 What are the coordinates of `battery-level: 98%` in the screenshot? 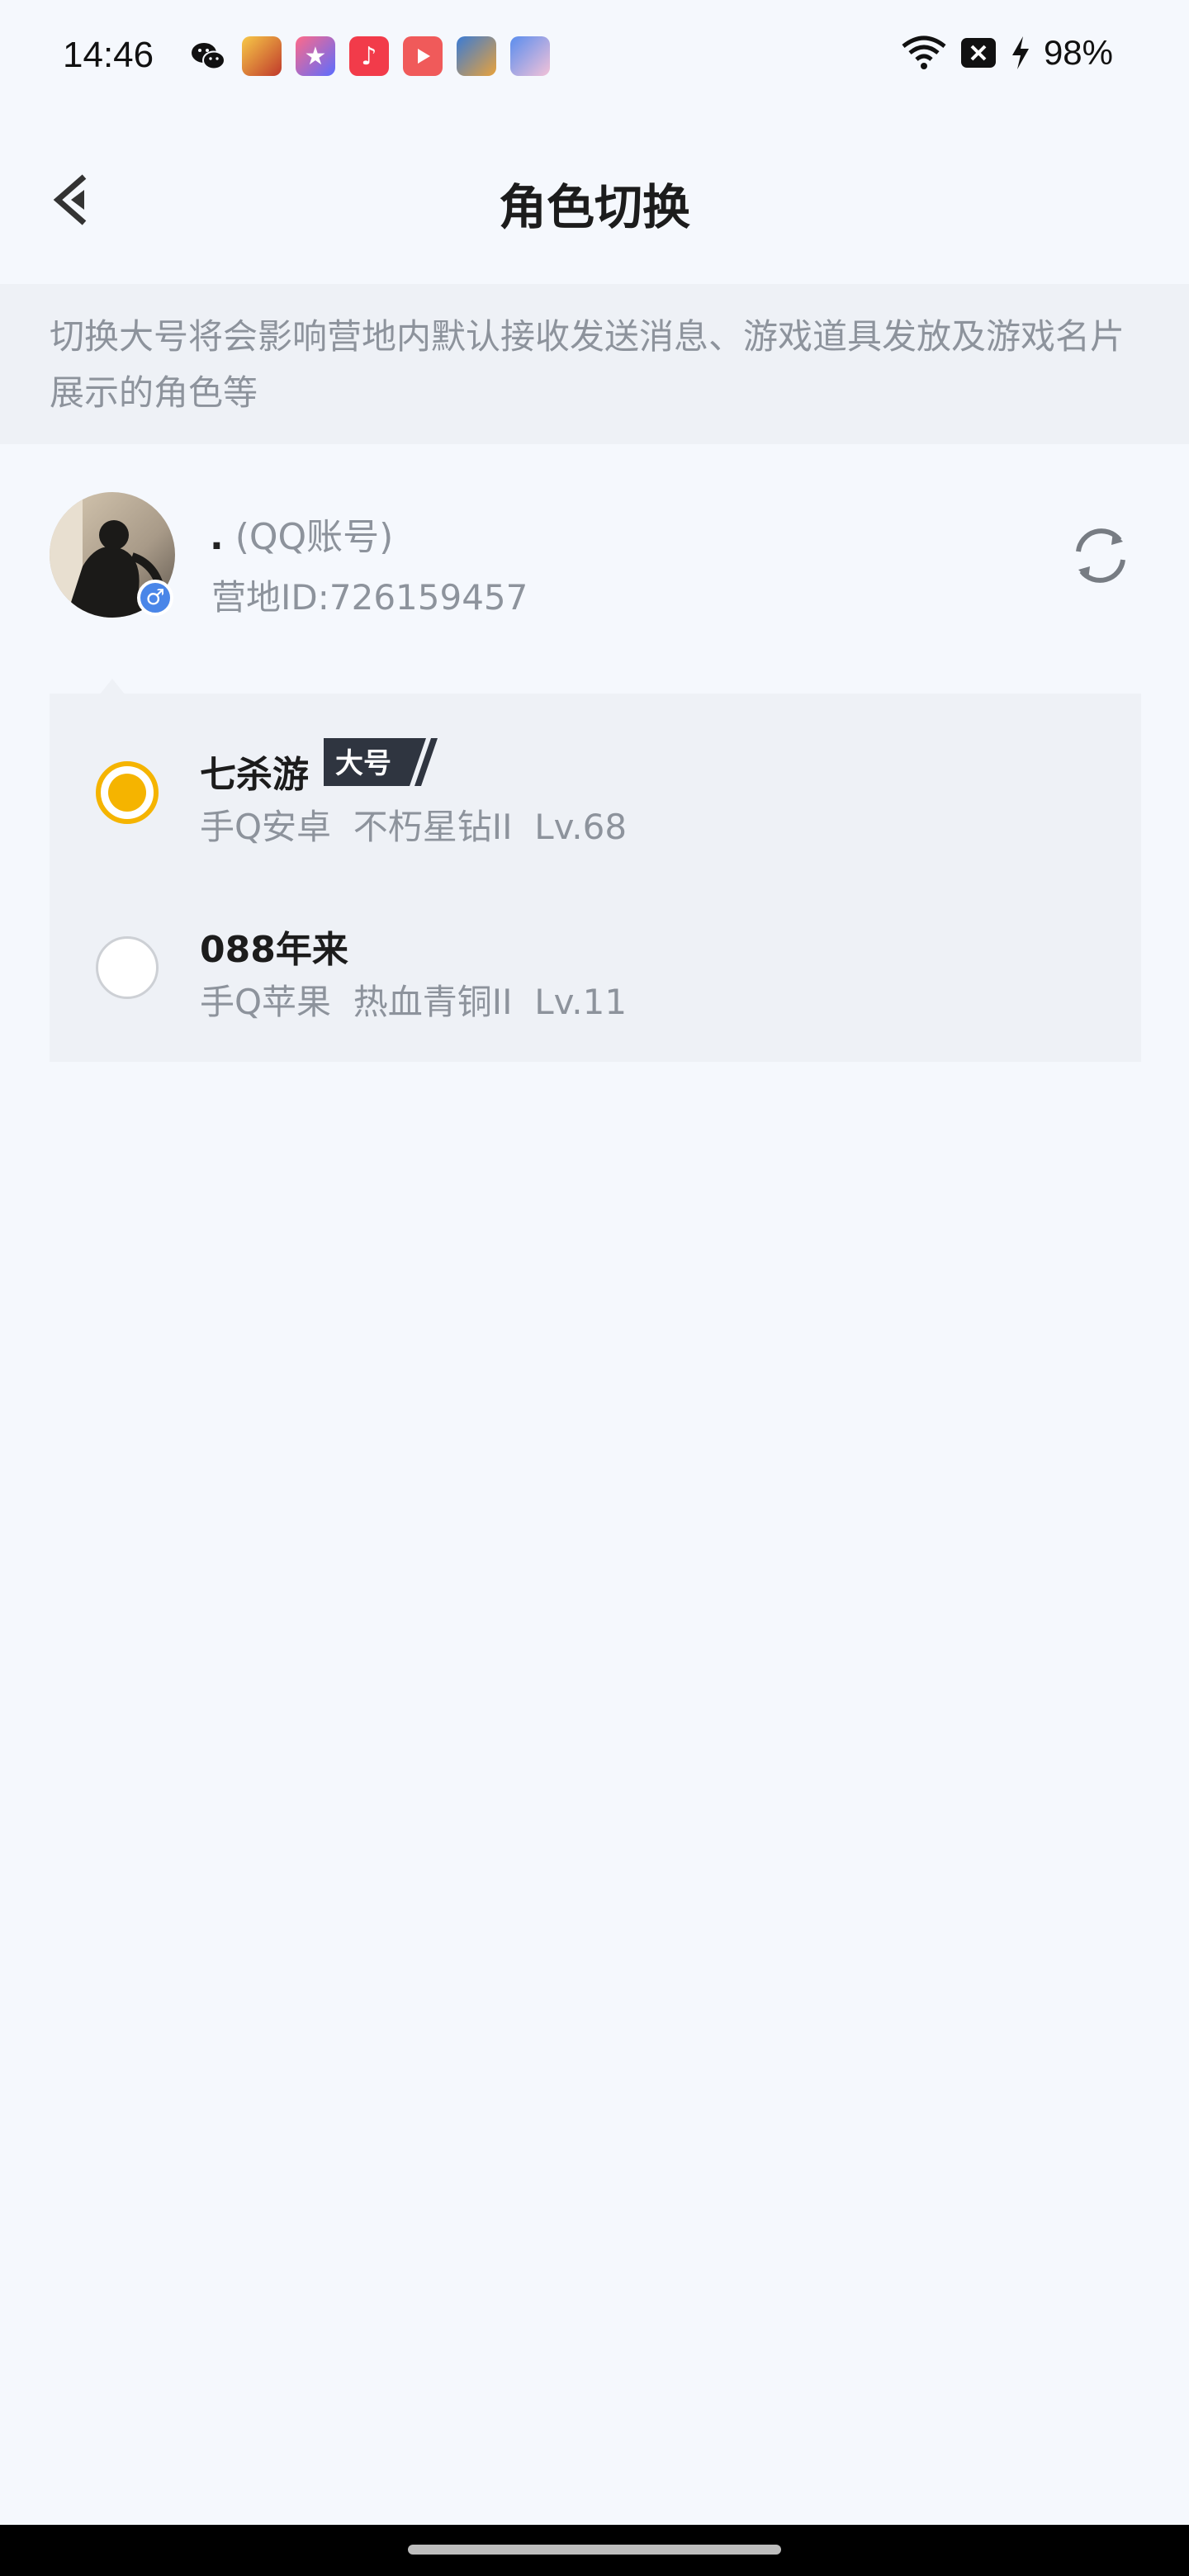 It's located at (1078, 52).